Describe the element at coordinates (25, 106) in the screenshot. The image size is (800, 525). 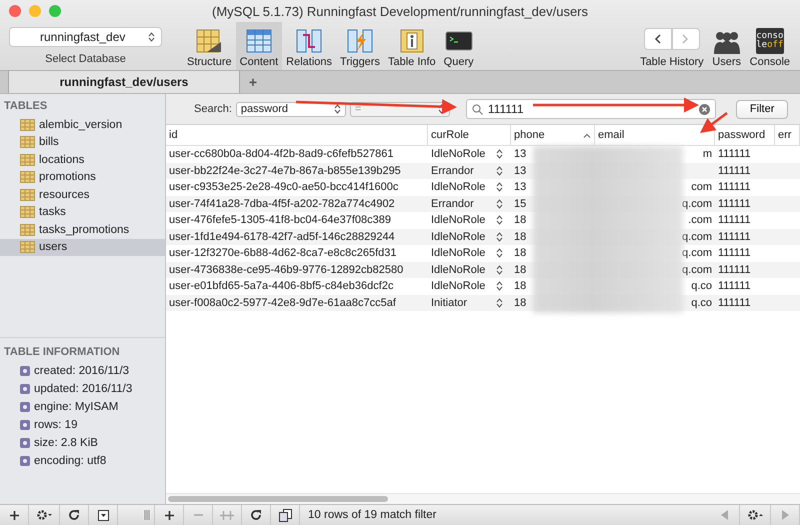
I see `sidebar-heading: TABLES` at that location.